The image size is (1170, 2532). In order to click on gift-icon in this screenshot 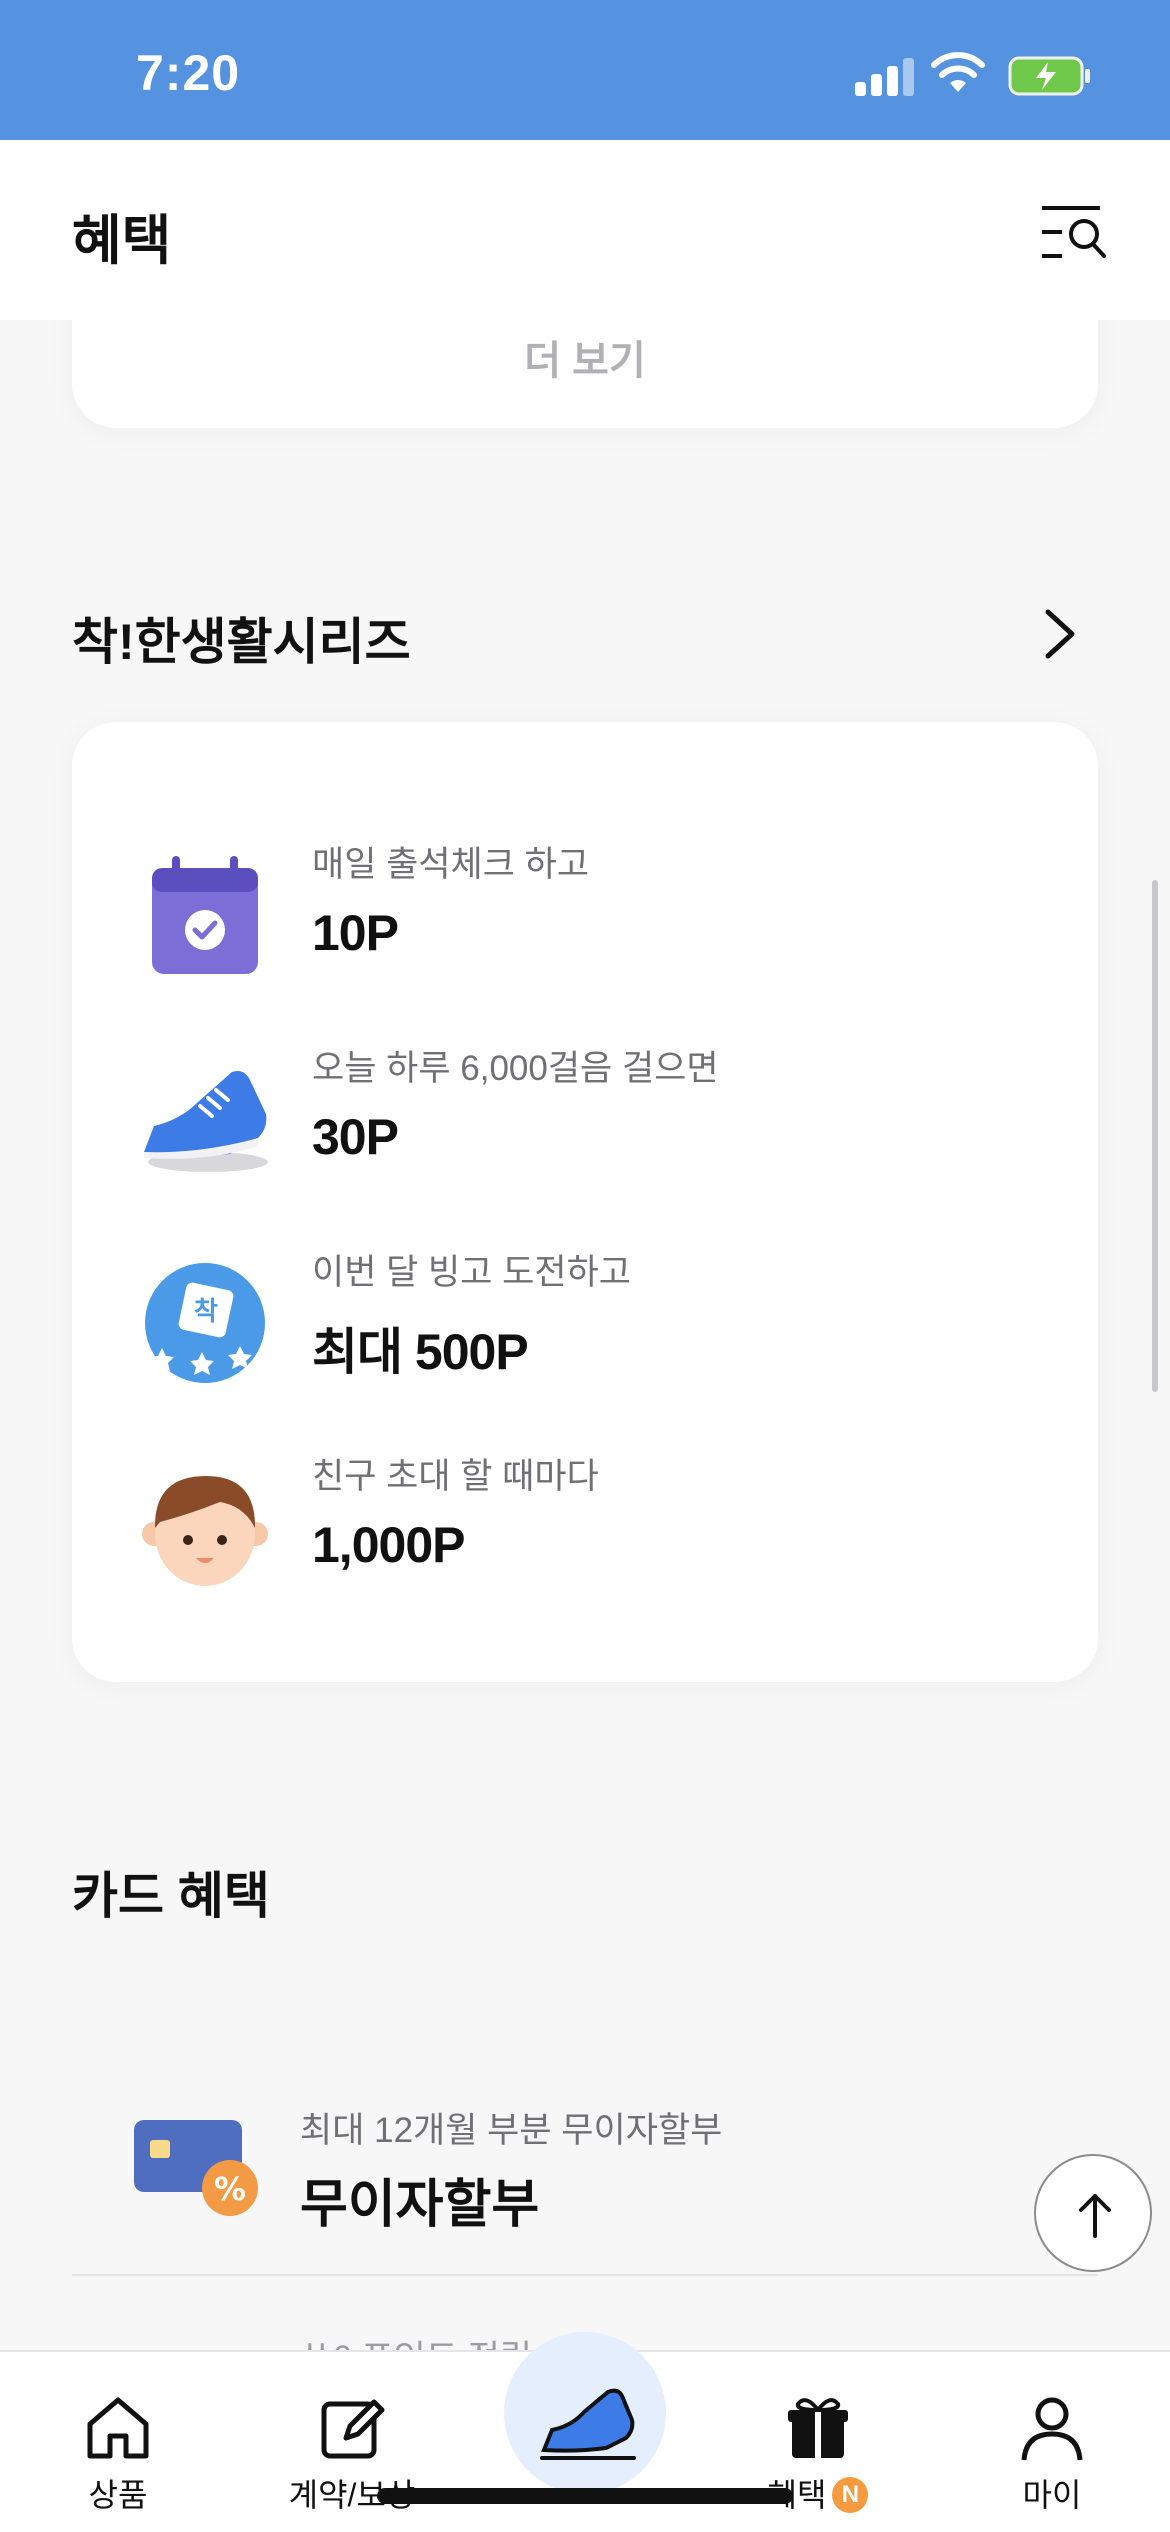, I will do `click(818, 2428)`.